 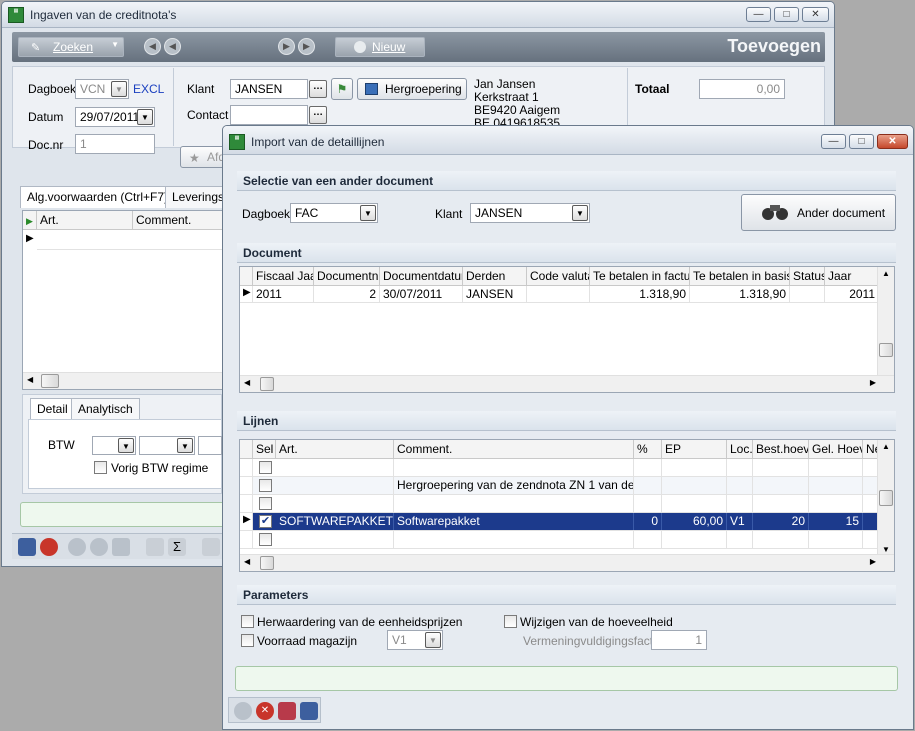 I want to click on dagboek-select: VCN ▼, so click(x=102, y=89).